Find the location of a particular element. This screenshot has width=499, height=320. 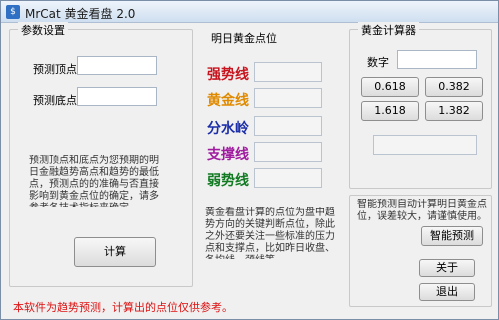

ratio-1382-button: 1.382 is located at coordinates (454, 111).